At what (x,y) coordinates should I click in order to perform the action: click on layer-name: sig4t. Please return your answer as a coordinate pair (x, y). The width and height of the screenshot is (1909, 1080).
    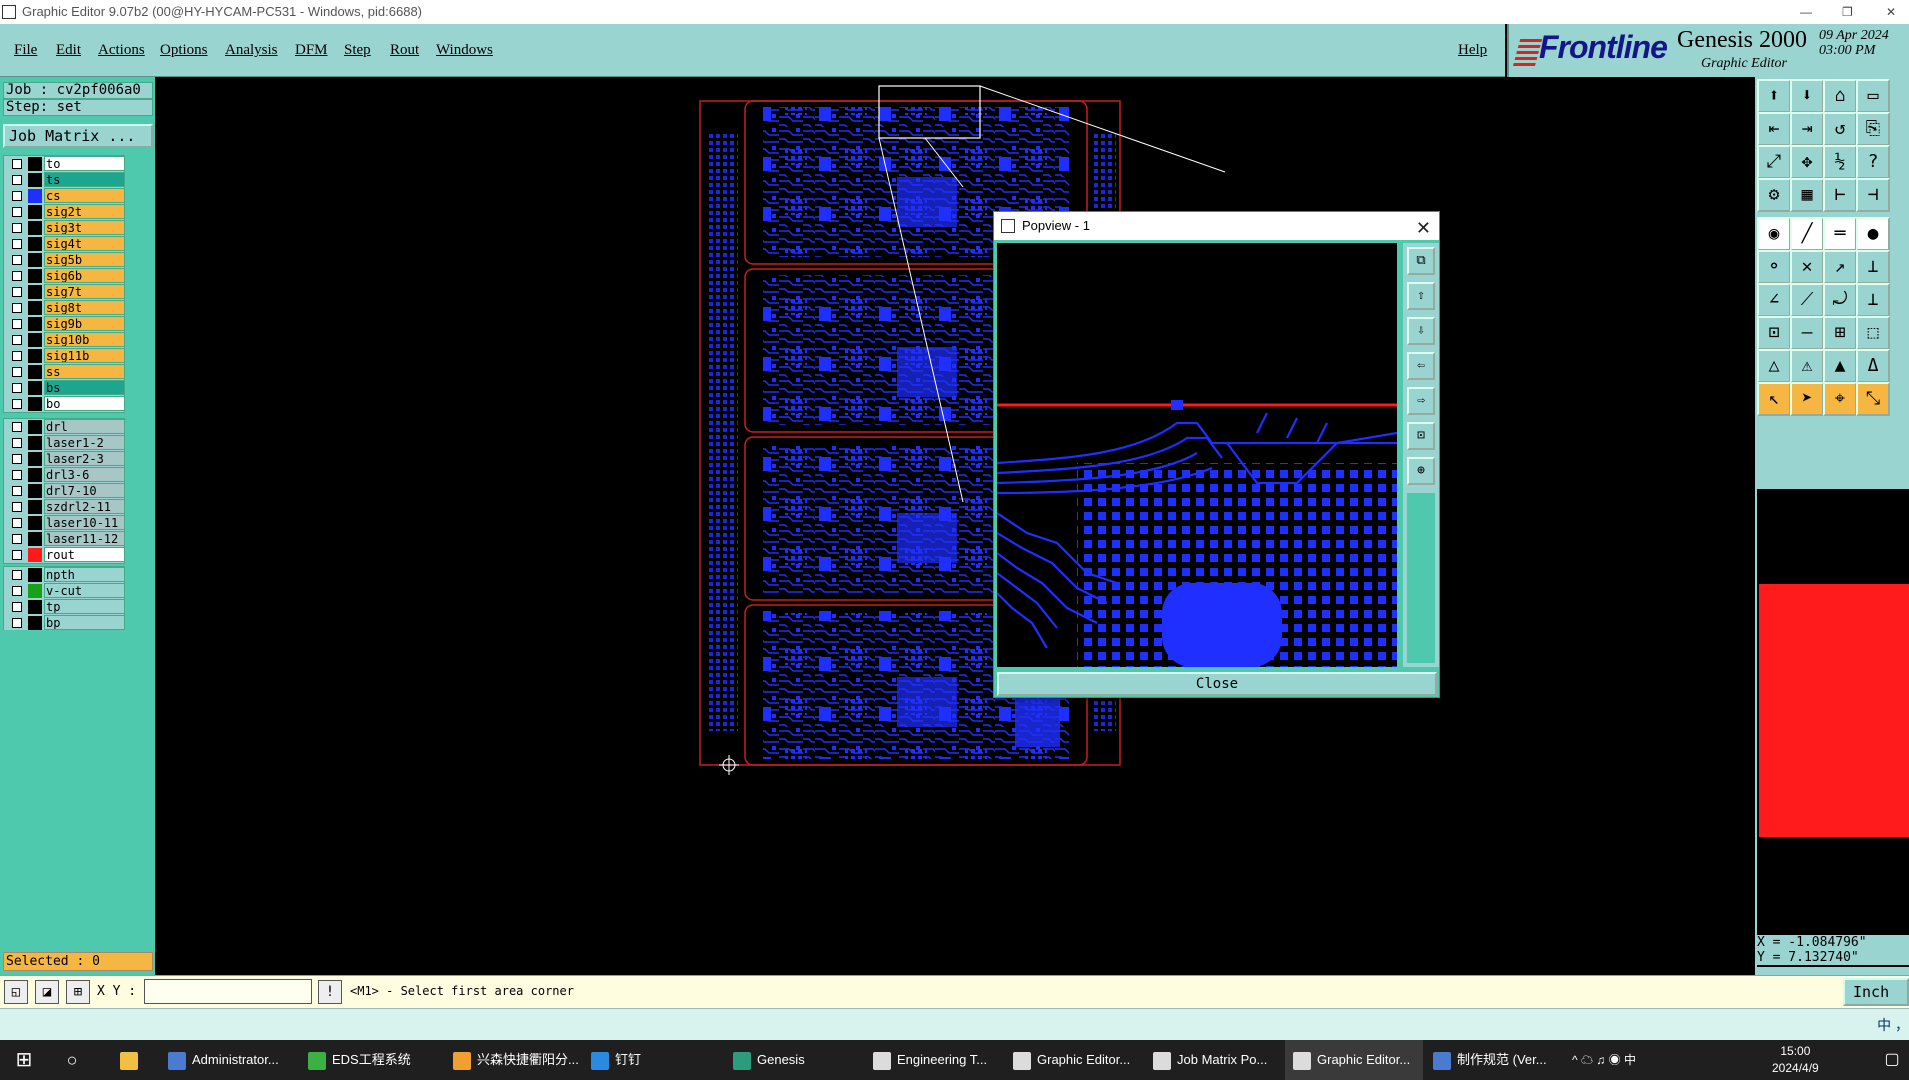
    Looking at the image, I should click on (84, 243).